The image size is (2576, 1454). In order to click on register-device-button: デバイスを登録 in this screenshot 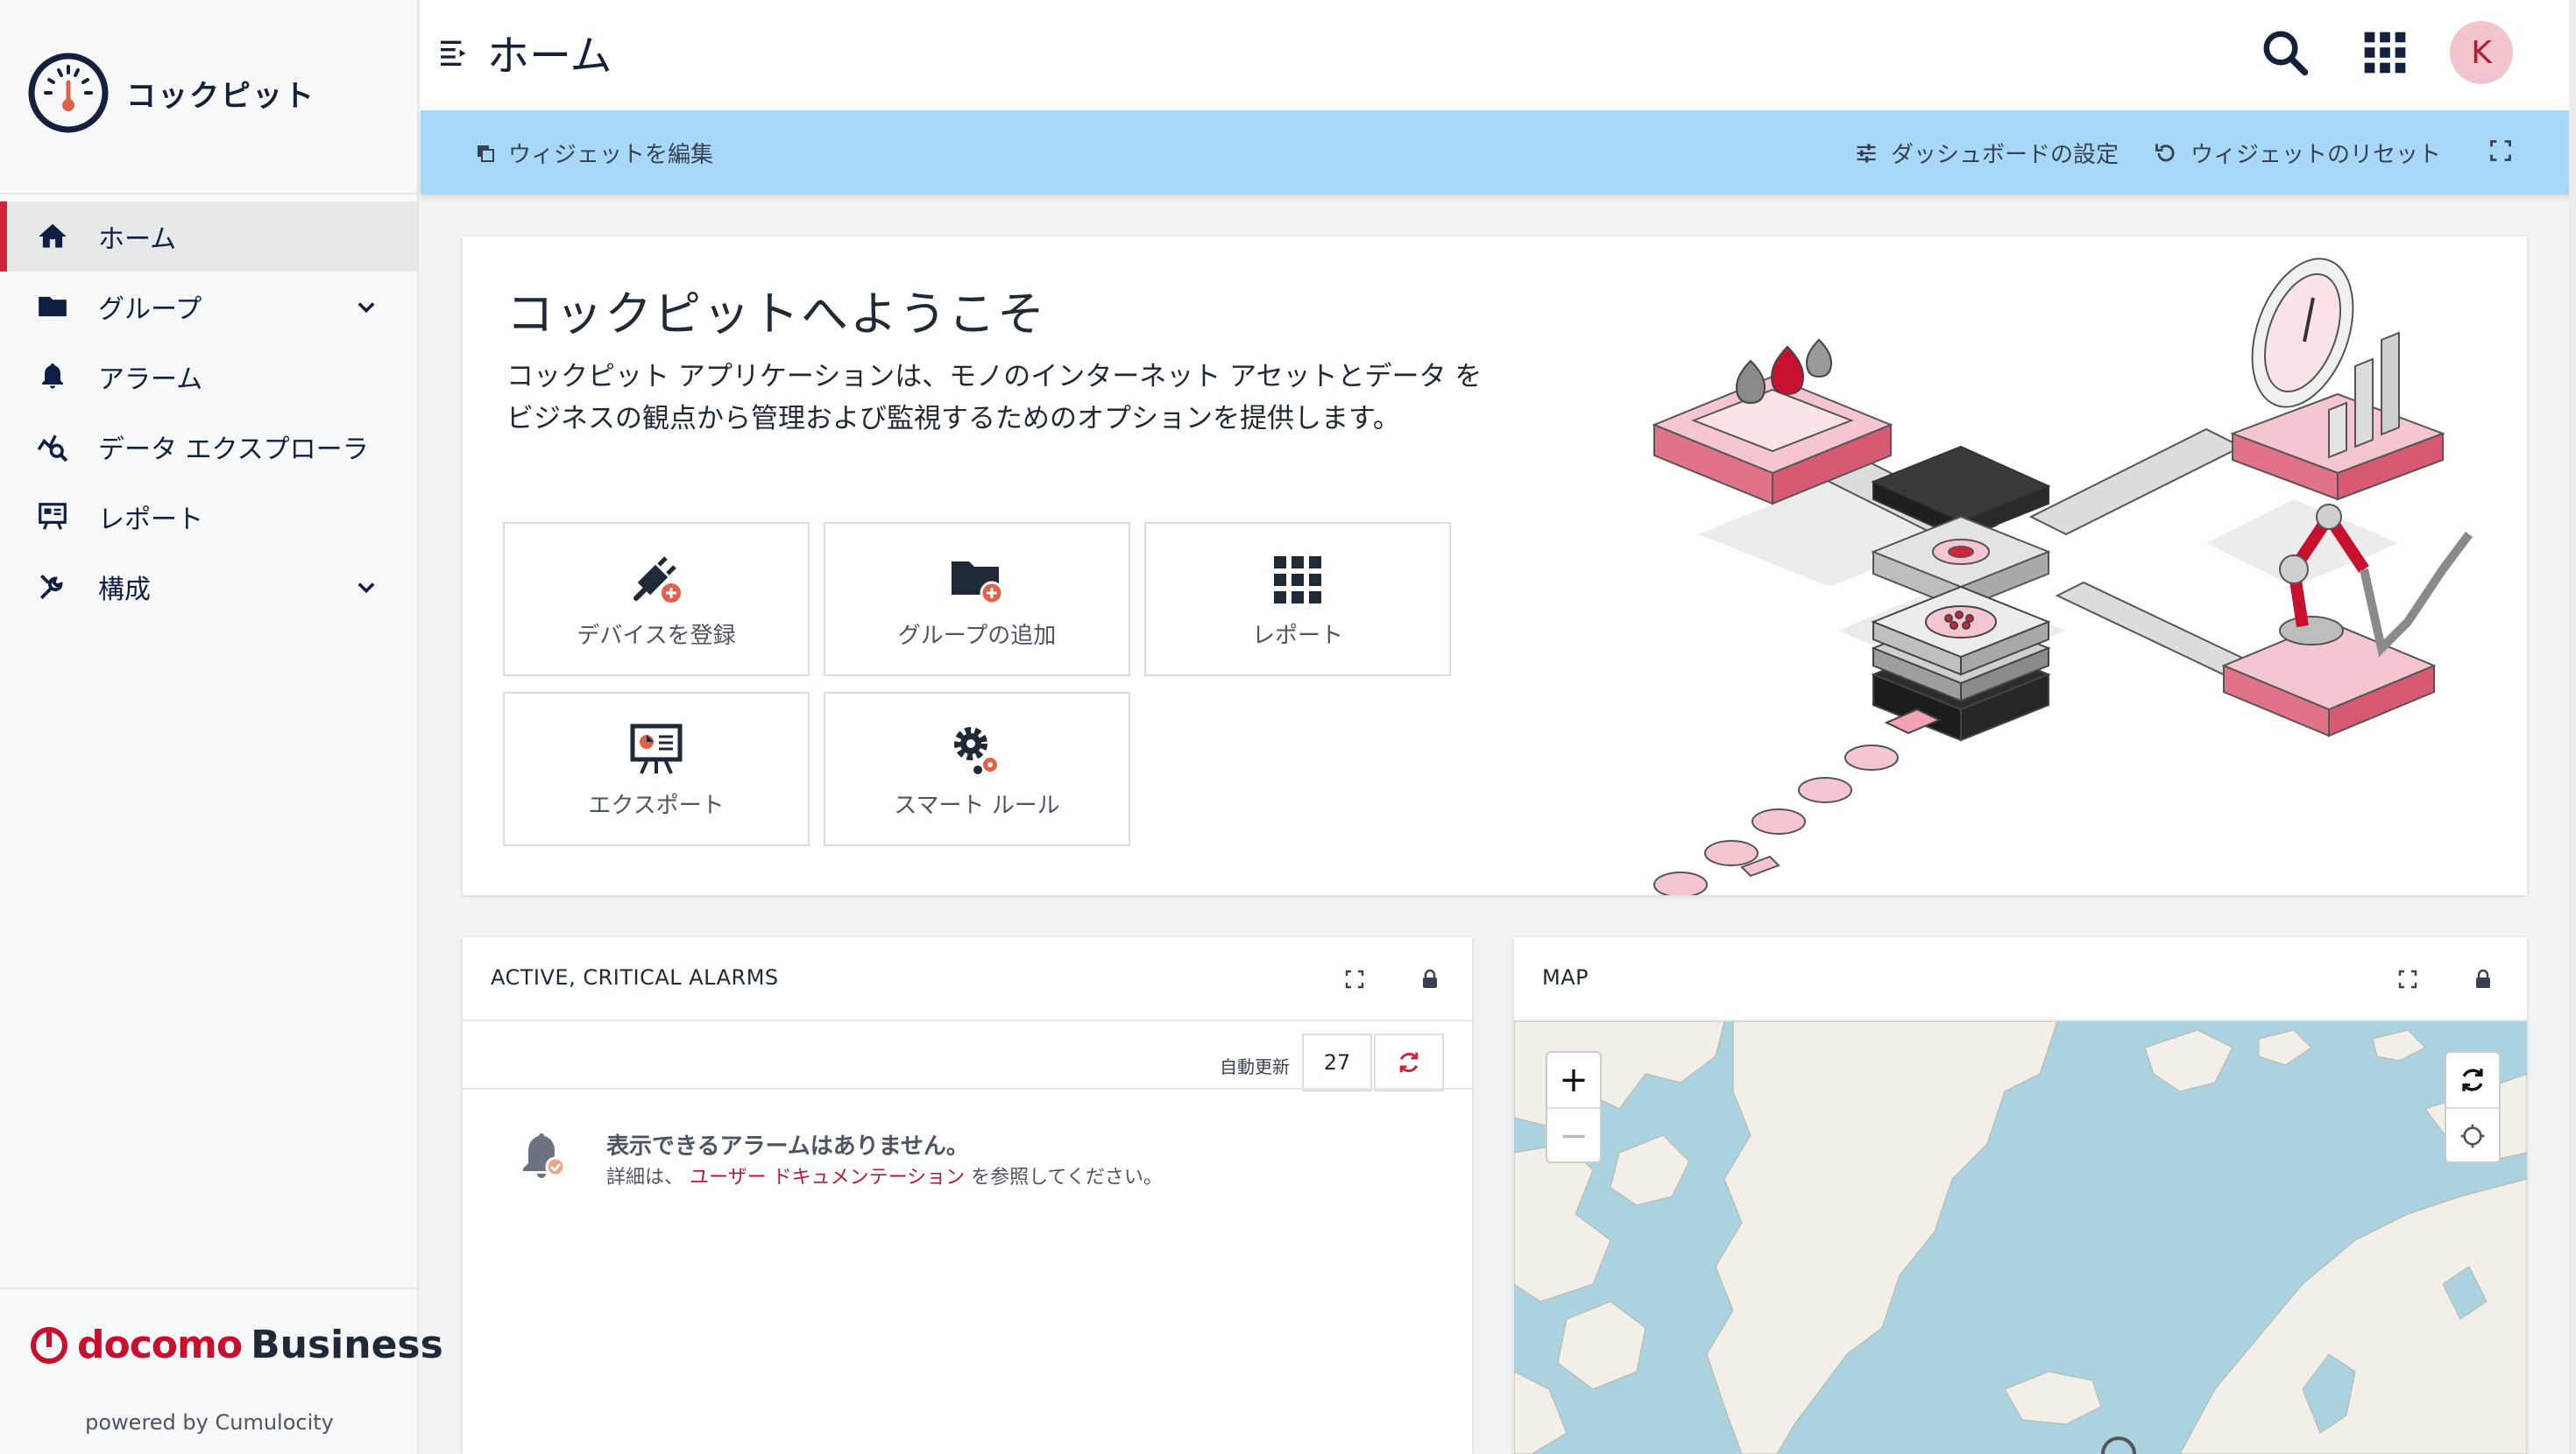, I will do `click(656, 599)`.